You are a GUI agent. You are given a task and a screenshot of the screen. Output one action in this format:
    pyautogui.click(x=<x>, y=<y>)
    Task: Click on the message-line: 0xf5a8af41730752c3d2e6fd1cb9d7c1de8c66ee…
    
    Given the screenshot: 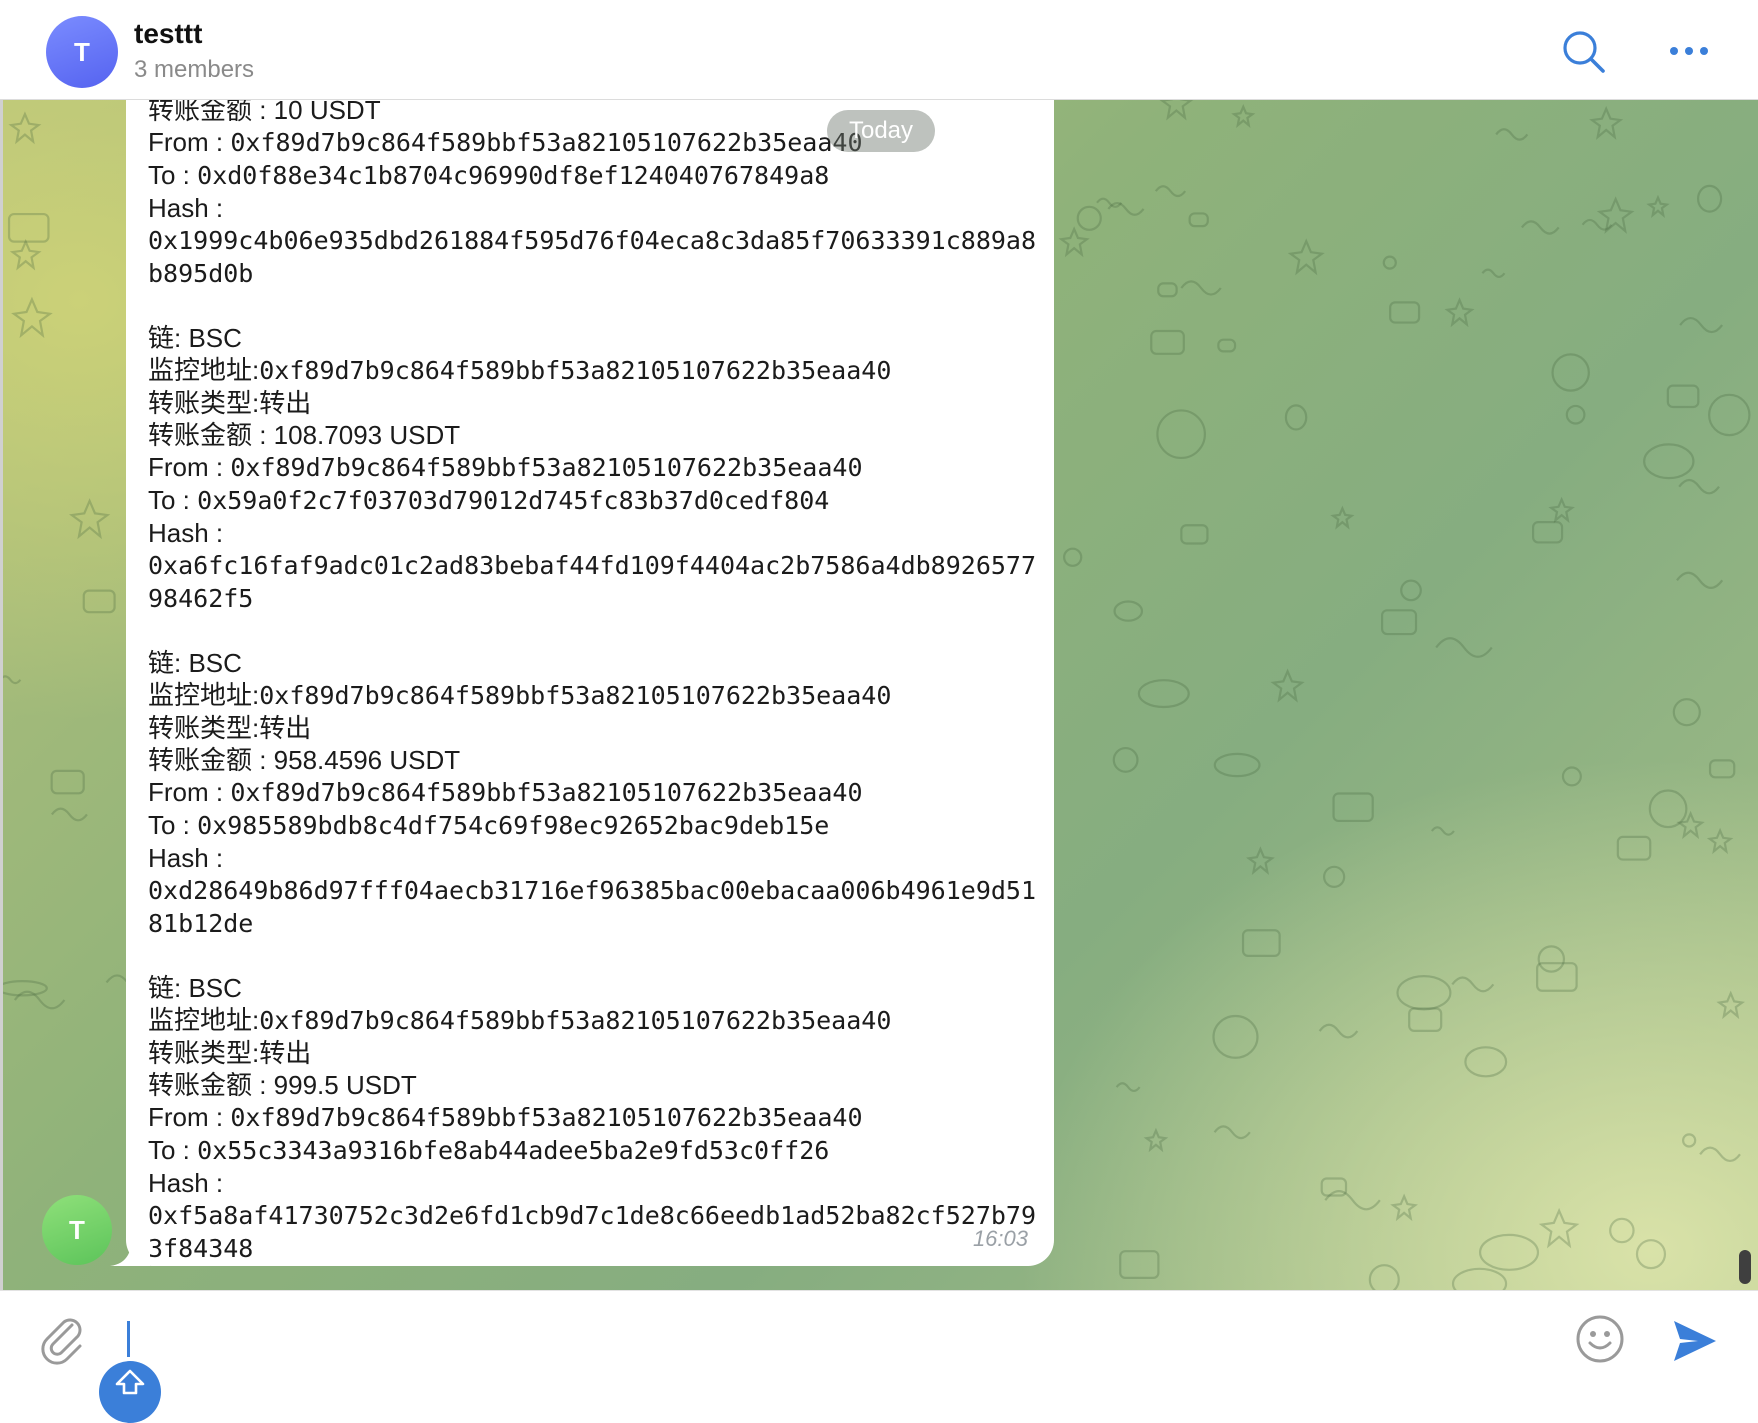 What is the action you would take?
    pyautogui.click(x=593, y=1232)
    